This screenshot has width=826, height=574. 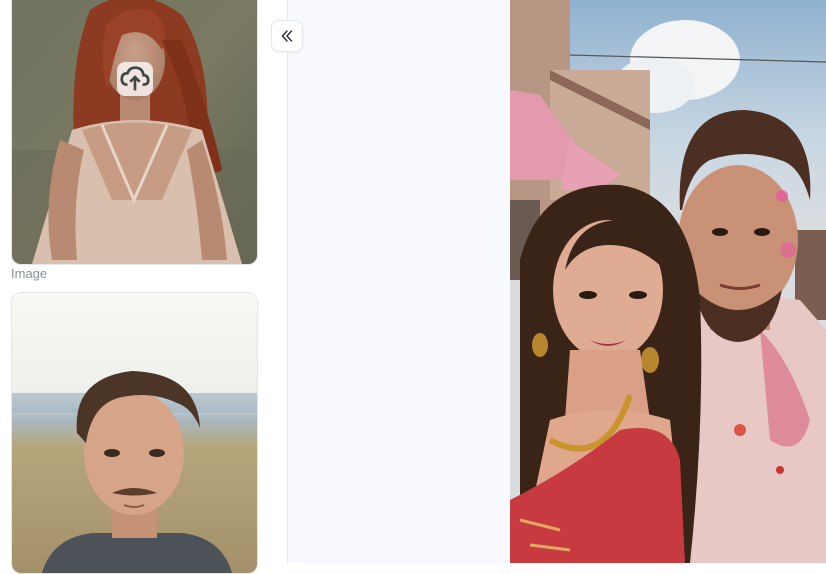 I want to click on upload-icon, so click(x=135, y=78).